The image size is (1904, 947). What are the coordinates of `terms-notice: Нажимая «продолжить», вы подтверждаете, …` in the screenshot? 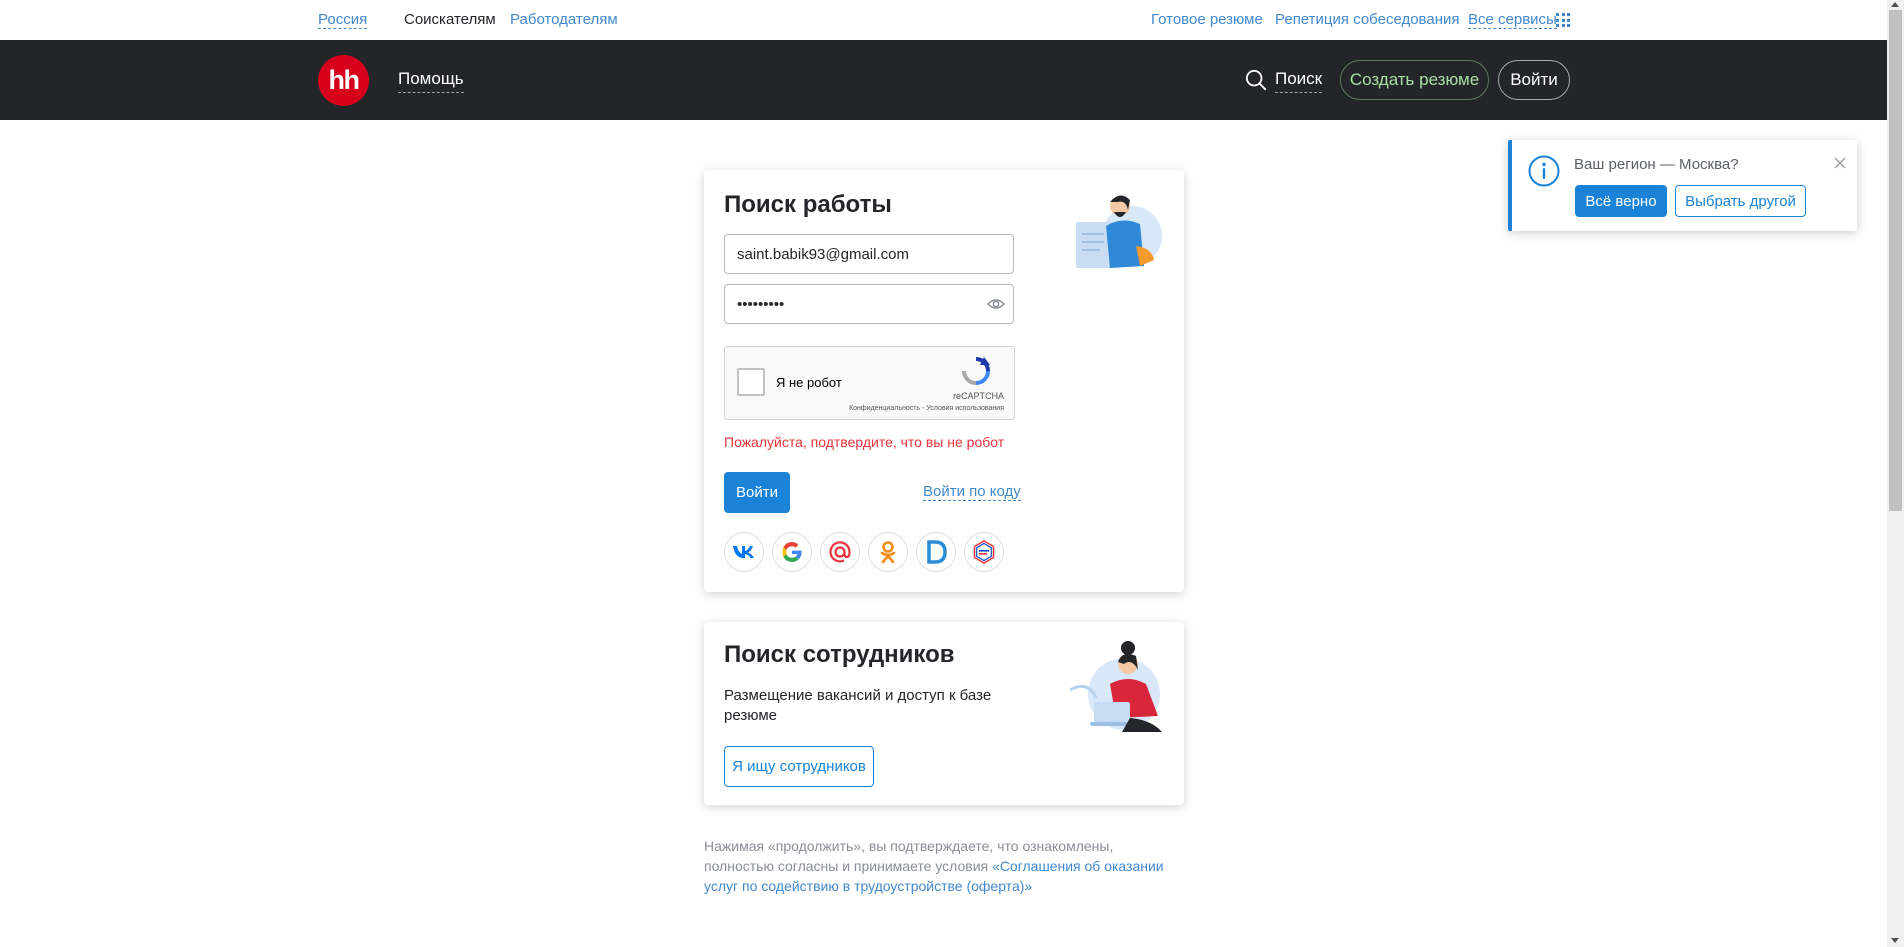 It's located at (944, 866).